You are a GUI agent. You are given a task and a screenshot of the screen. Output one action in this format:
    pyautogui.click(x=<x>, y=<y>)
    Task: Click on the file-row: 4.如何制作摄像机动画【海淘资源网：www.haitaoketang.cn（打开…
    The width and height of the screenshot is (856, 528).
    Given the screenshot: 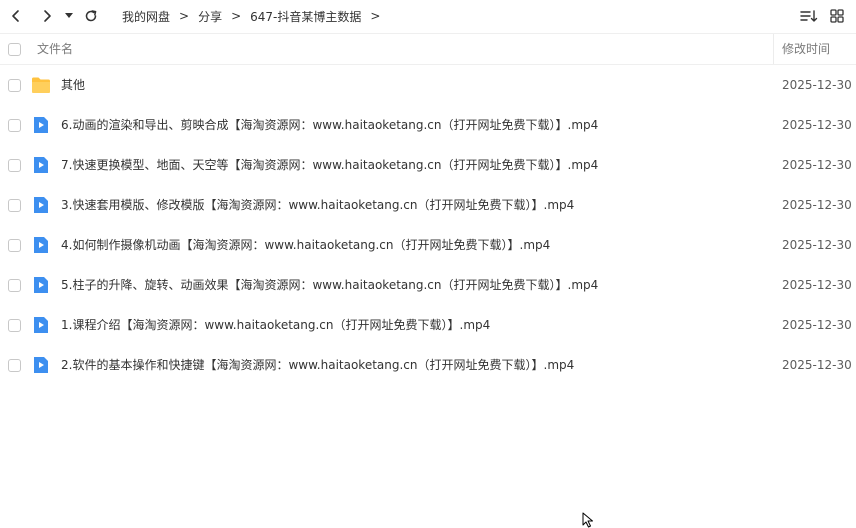 What is the action you would take?
    pyautogui.click(x=428, y=245)
    